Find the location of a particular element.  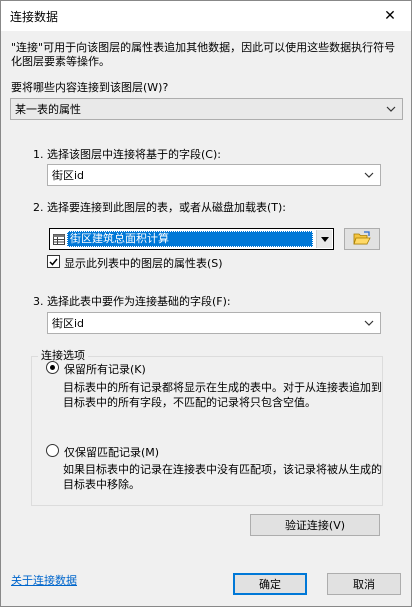

show-layer-attrs-label: 显示此列表中的图层的属性表(S) is located at coordinates (143, 263).